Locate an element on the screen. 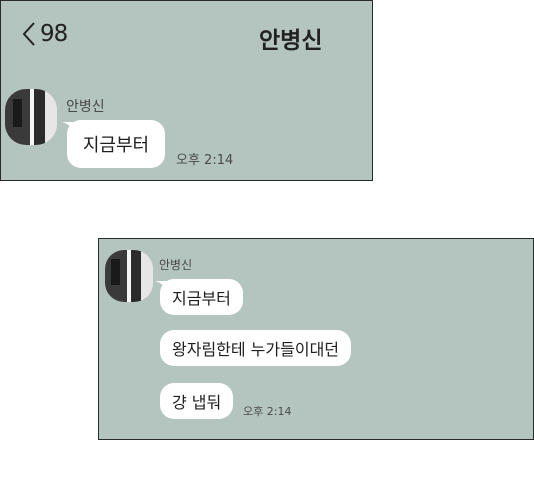 The height and width of the screenshot is (480, 534). message-text: 왕자림한테 누가들이대던 is located at coordinates (256, 349).